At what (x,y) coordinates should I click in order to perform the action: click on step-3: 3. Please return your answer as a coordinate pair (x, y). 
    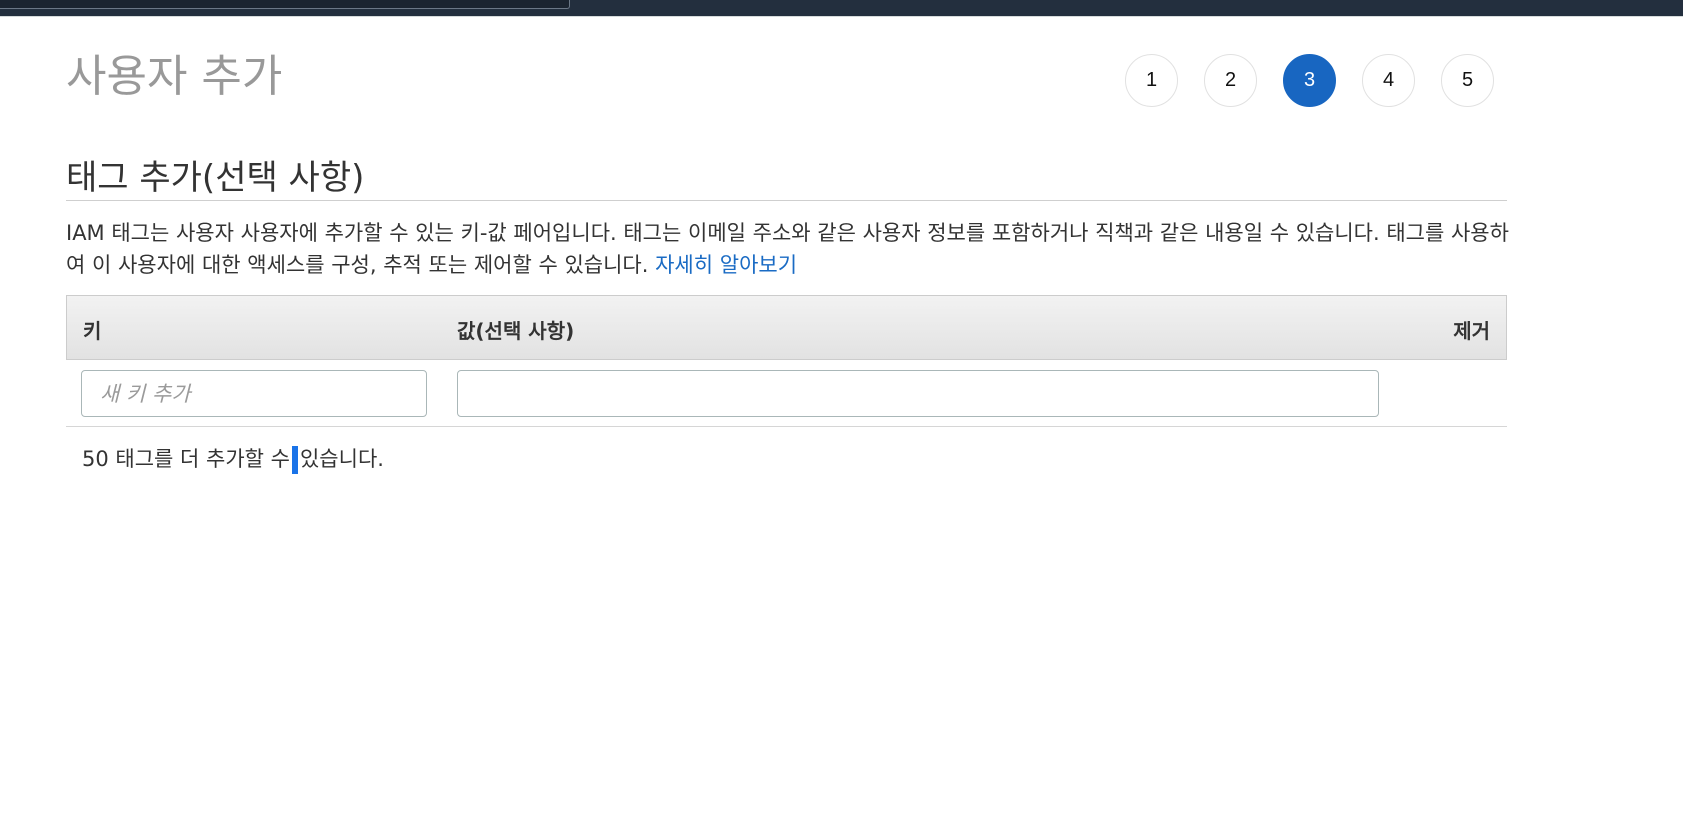
    Looking at the image, I should click on (1309, 80).